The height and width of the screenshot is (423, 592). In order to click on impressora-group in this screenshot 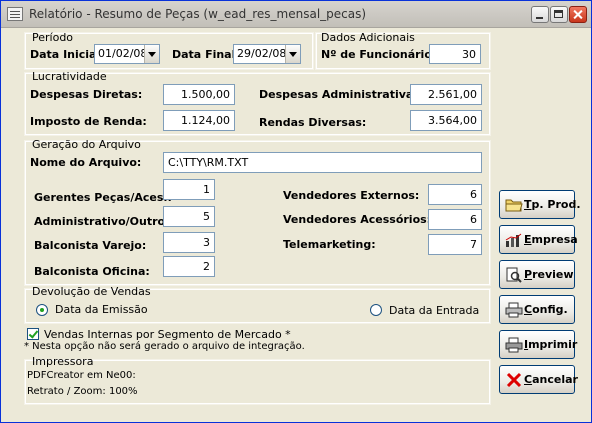, I will do `click(257, 382)`.